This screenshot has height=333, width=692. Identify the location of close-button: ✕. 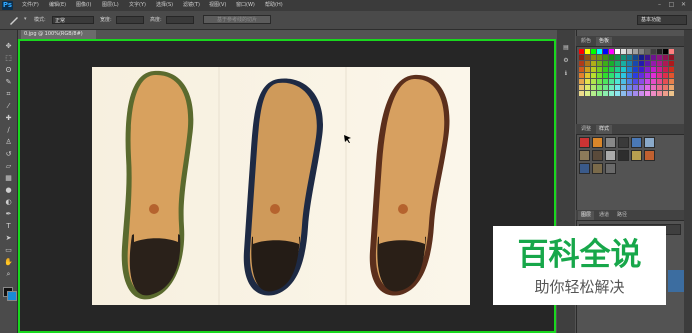
(683, 5).